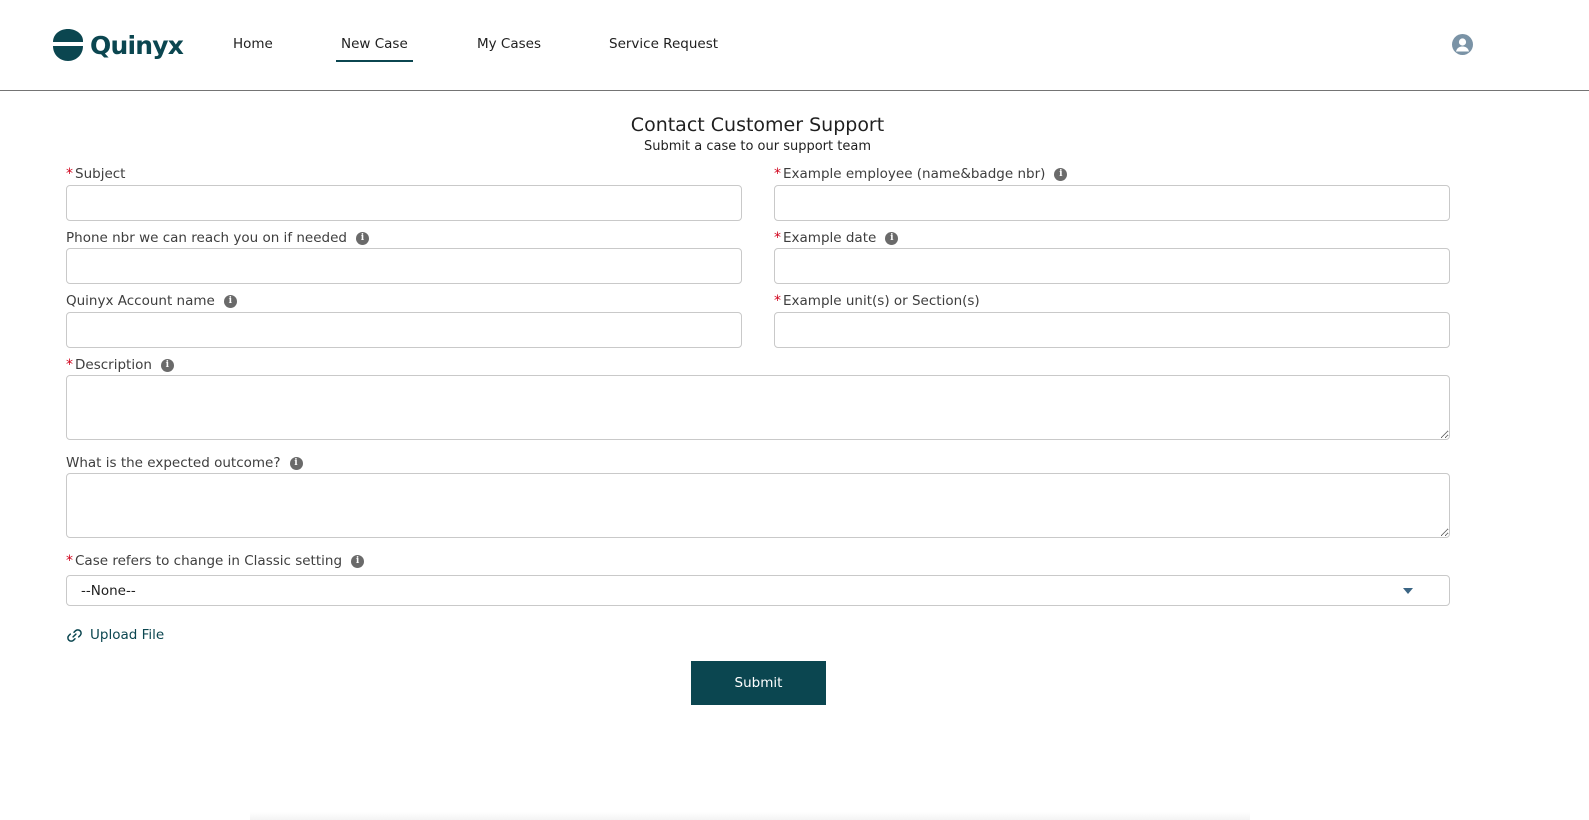 This screenshot has width=1589, height=820. Describe the element at coordinates (404, 203) in the screenshot. I see `subject-input` at that location.